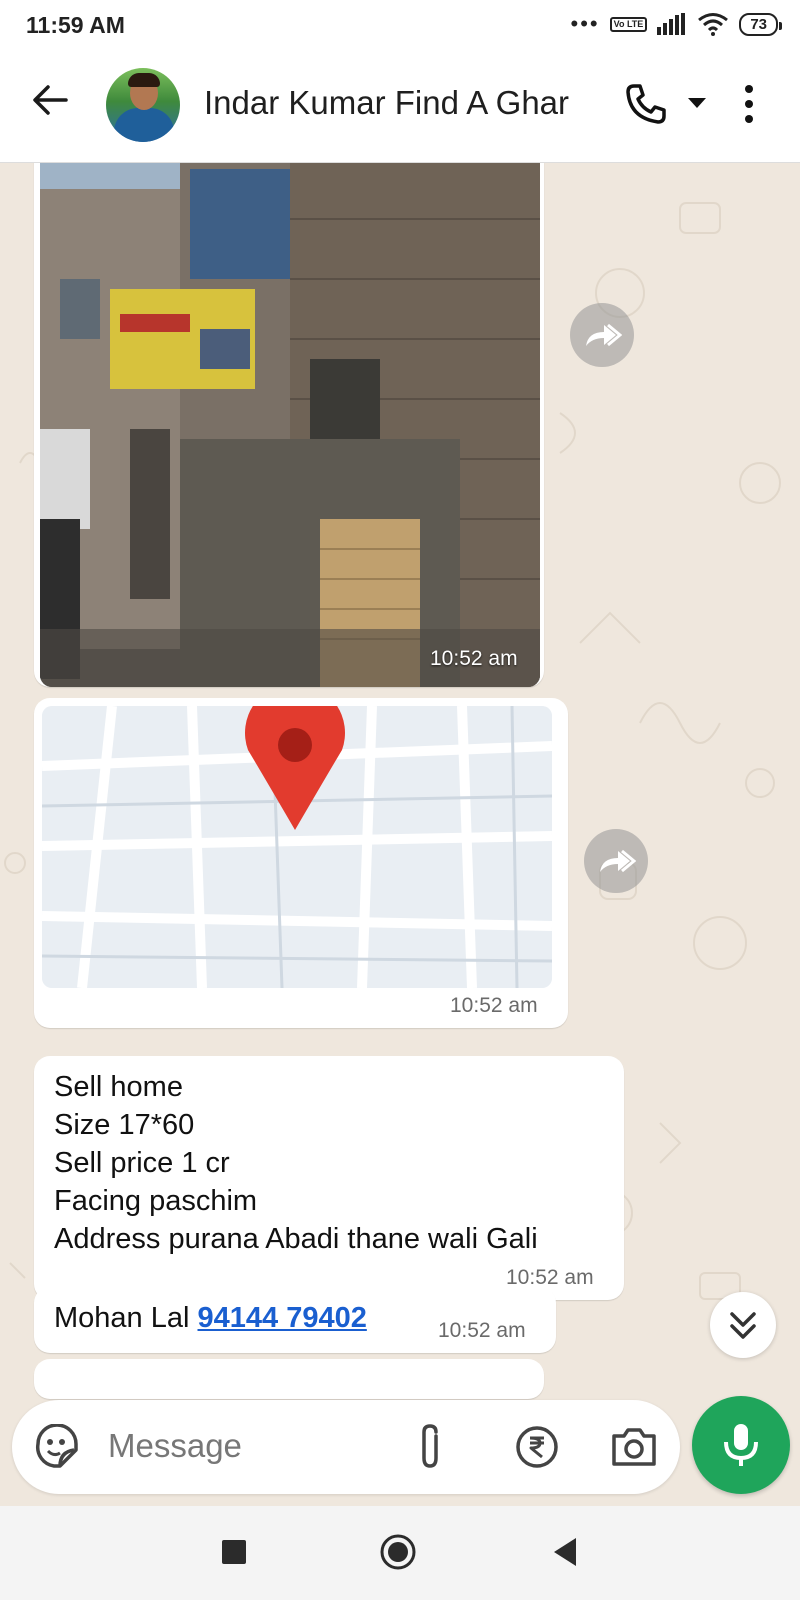  What do you see at coordinates (386, 103) in the screenshot?
I see `contact-name: Indar Kumar Find A Ghar` at bounding box center [386, 103].